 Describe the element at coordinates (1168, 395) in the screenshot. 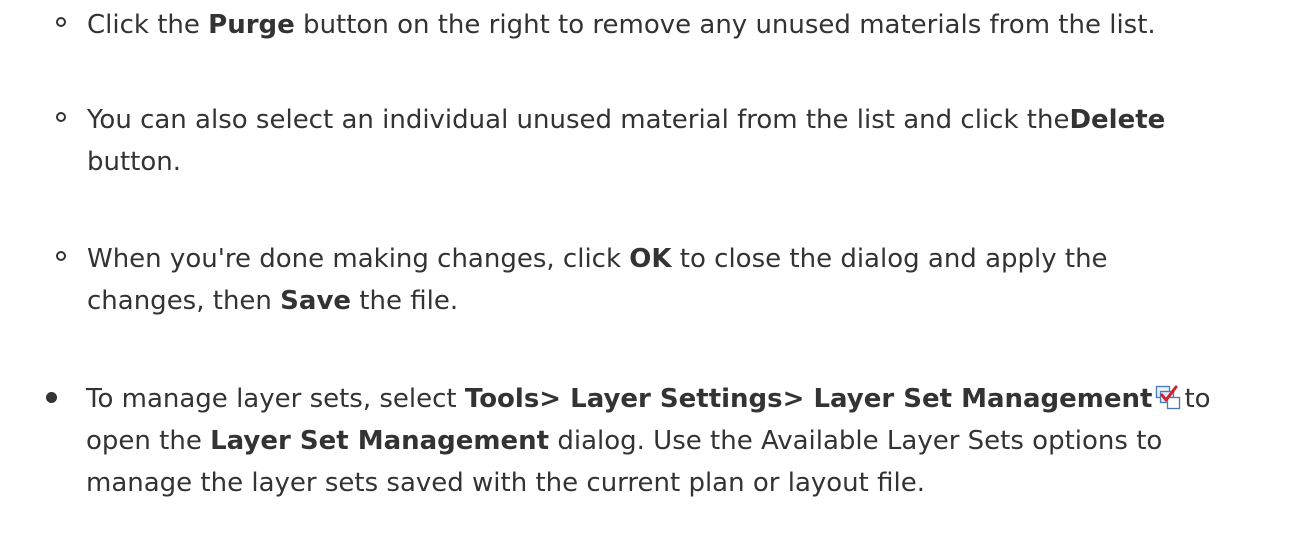

I see `layer-set-management-icon` at that location.